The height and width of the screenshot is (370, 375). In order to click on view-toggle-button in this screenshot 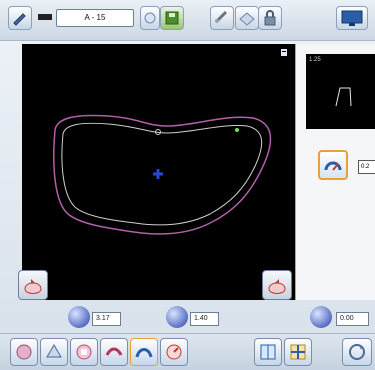, I will do `click(150, 18)`.